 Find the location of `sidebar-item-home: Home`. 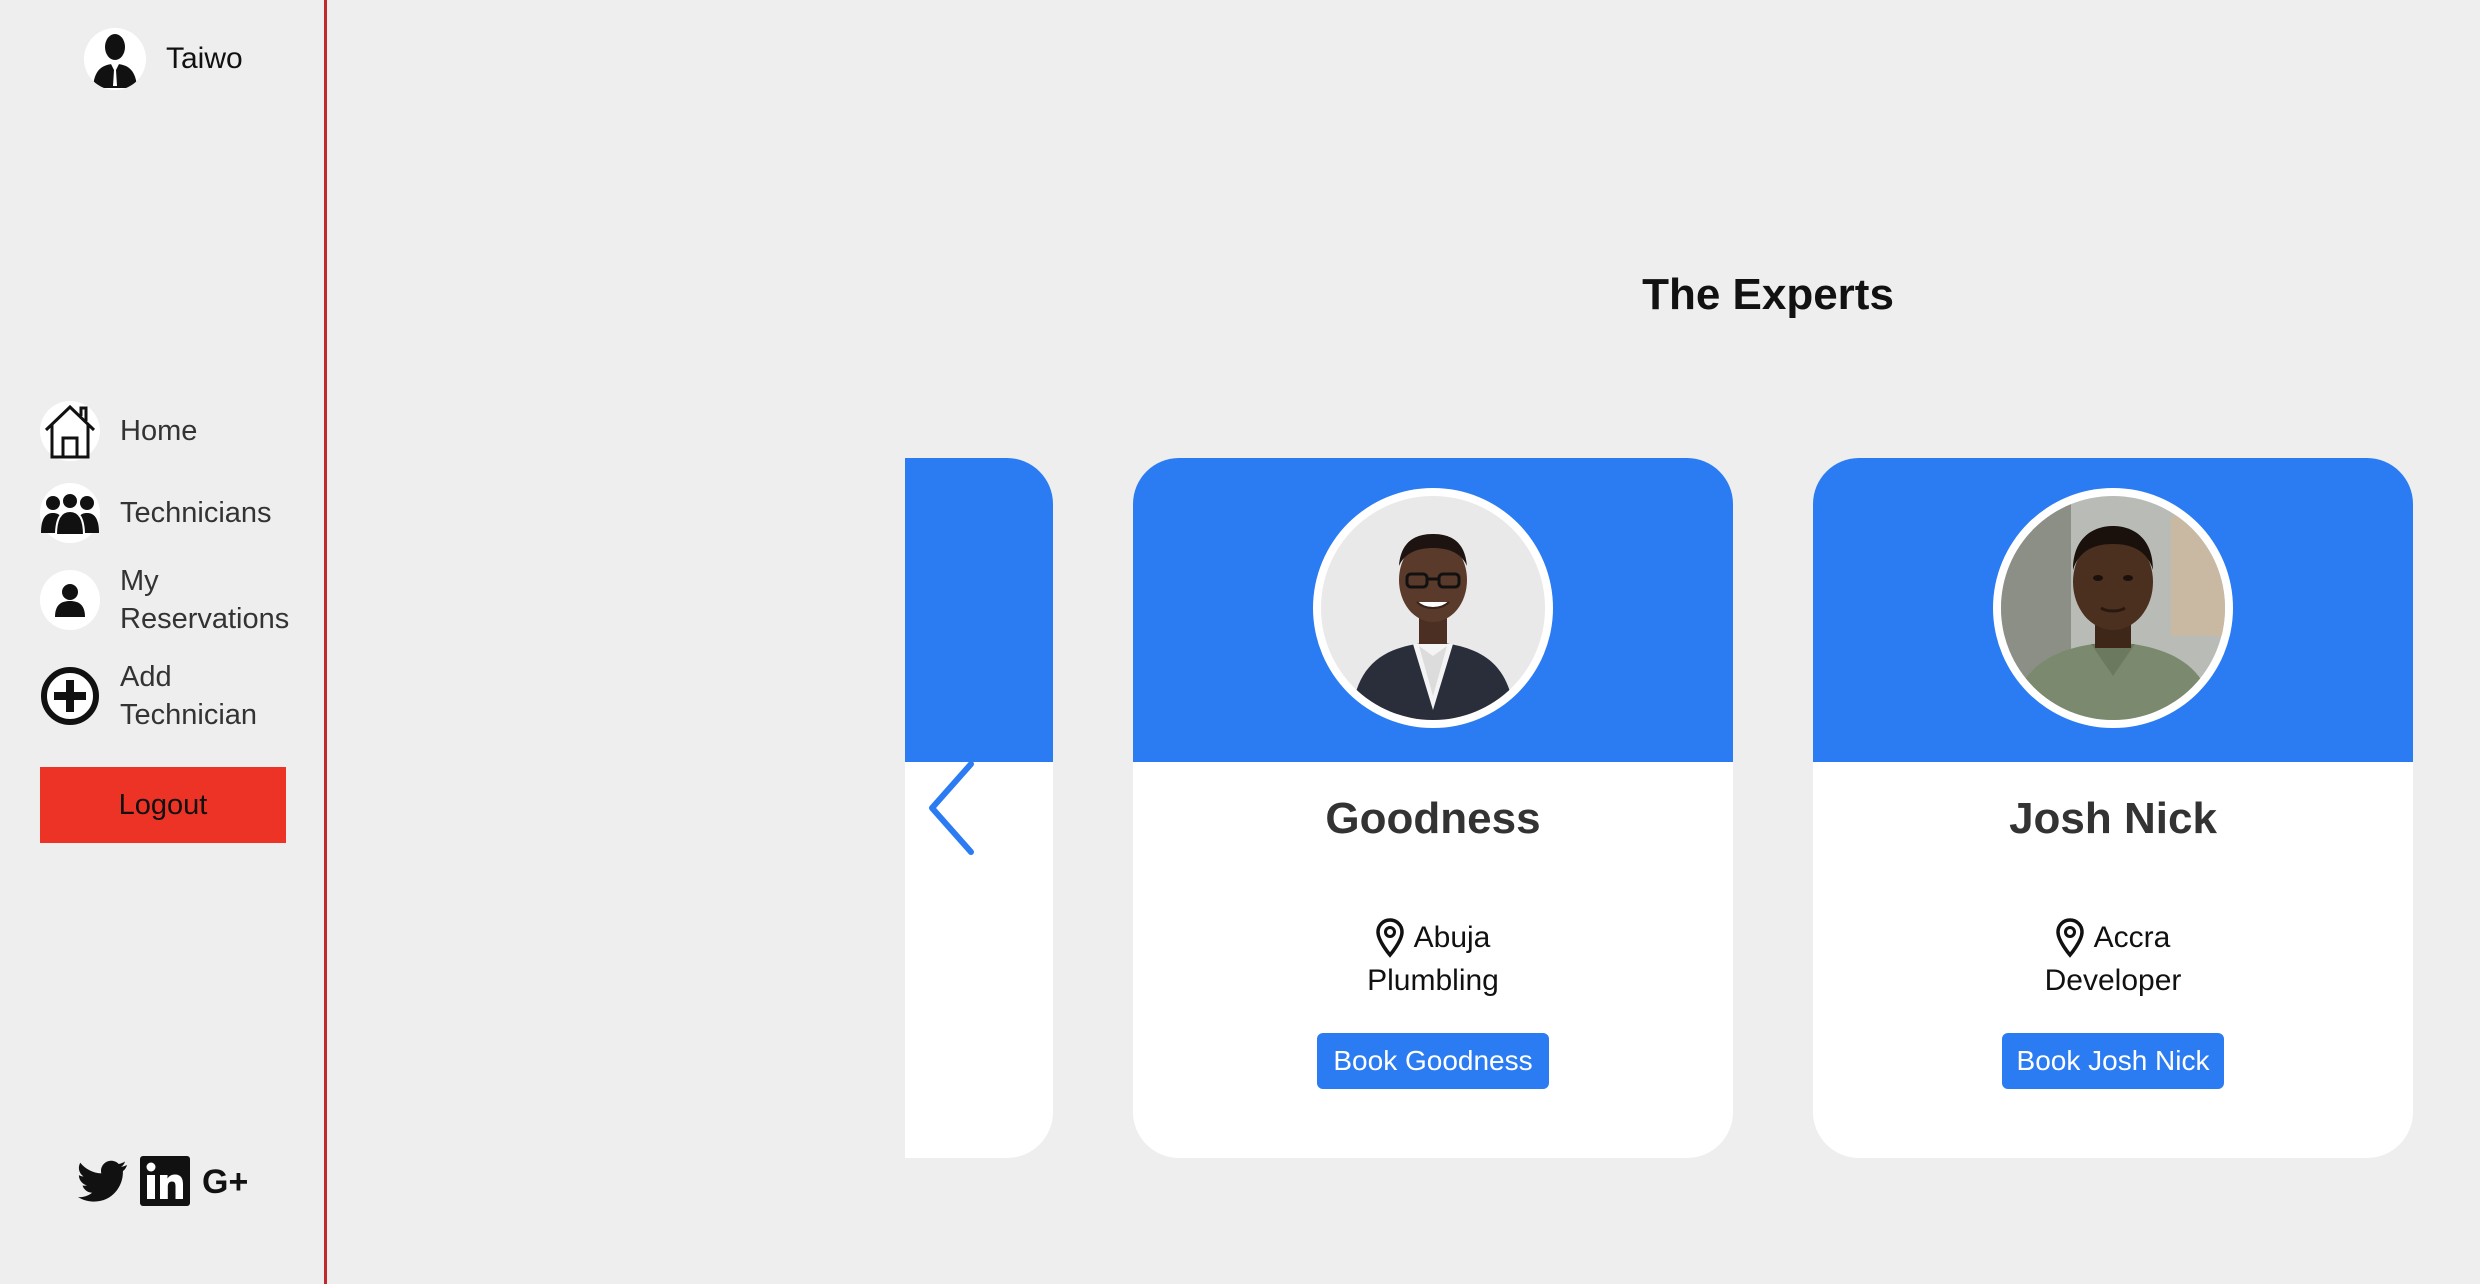

sidebar-item-home: Home is located at coordinates (175, 431).